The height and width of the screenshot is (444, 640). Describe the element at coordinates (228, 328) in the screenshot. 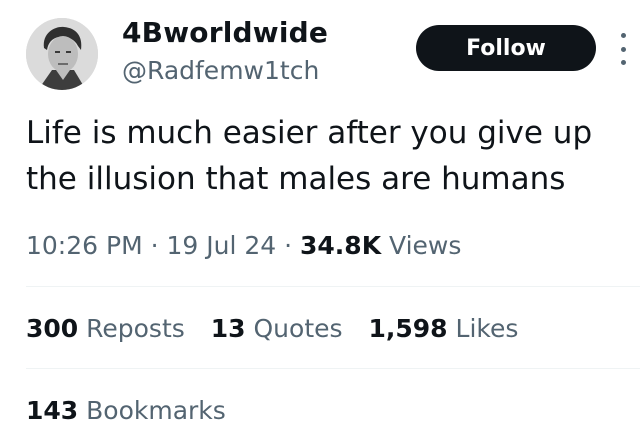

I see `quotes-count: 13` at that location.